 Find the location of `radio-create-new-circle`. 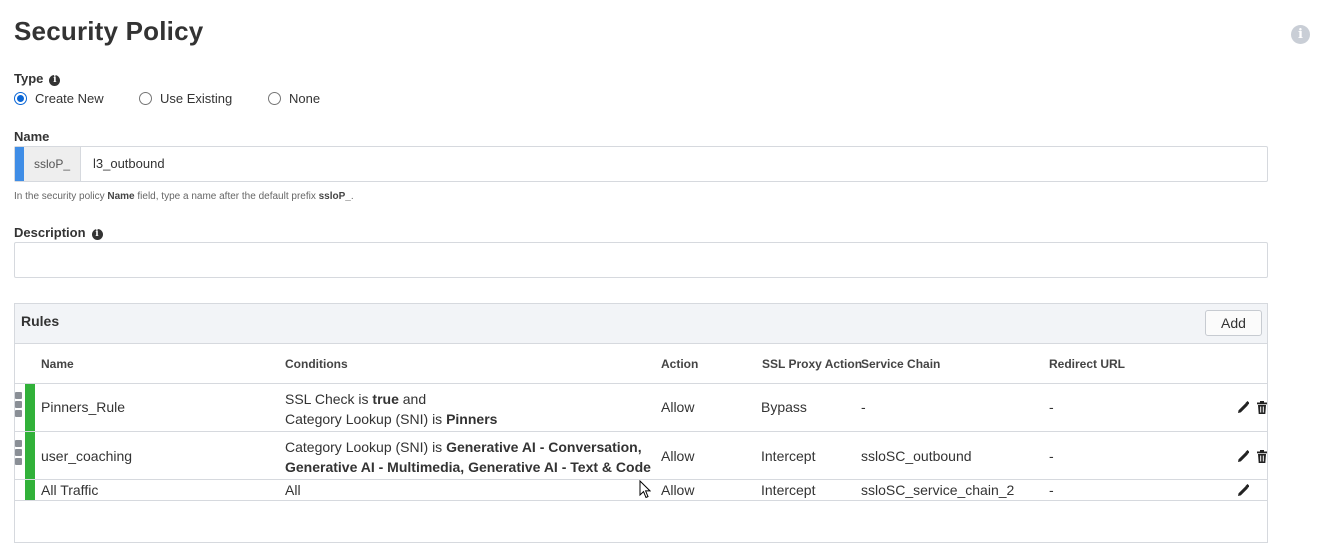

radio-create-new-circle is located at coordinates (20, 98).